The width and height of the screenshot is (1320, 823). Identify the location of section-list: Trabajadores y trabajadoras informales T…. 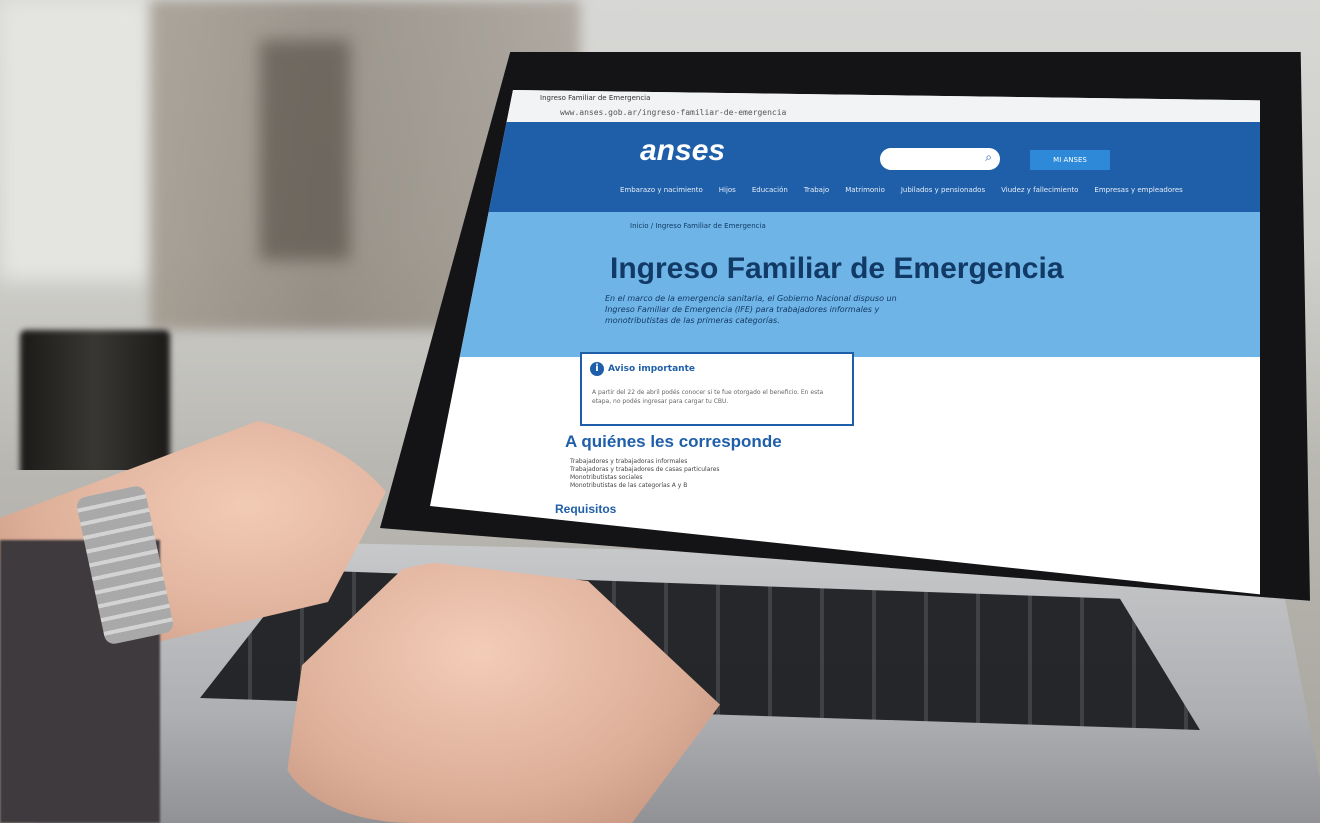
(645, 474).